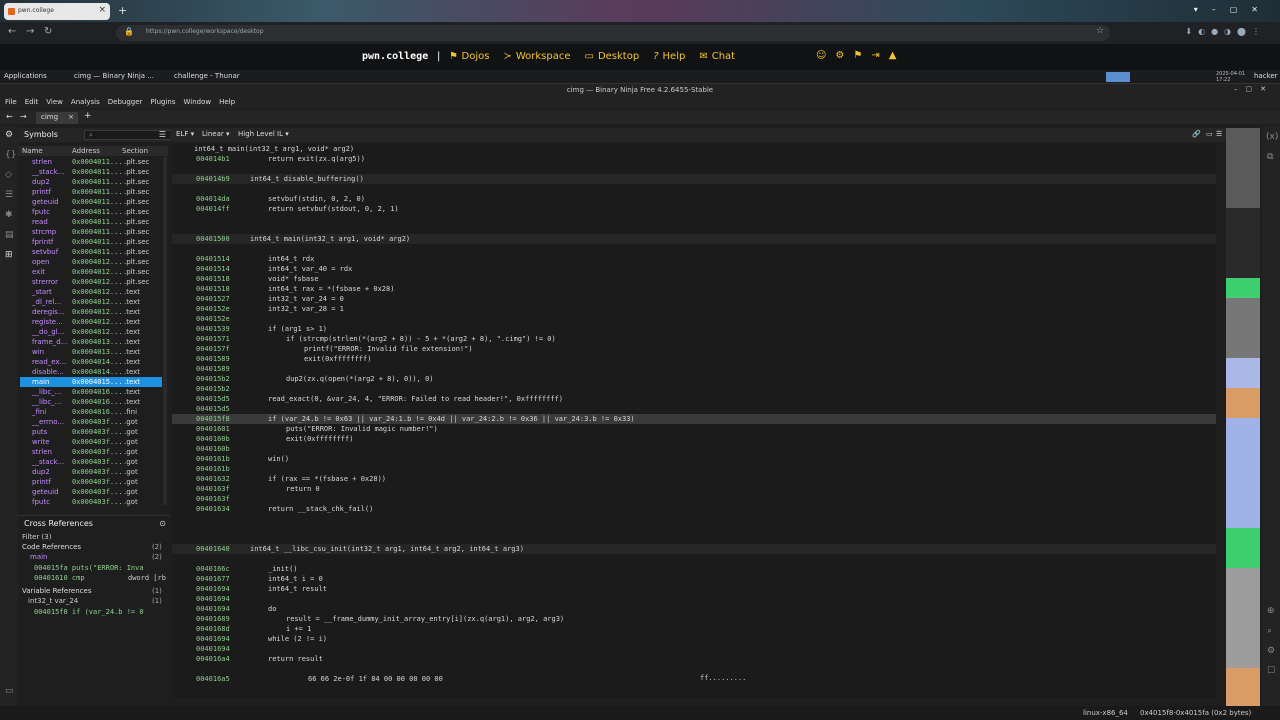 This screenshot has width=1280, height=720. What do you see at coordinates (694, 679) in the screenshot?
I see `code-line: 004016a5 66 66 2e-0f 1f 84 00 00 00 00 00` at bounding box center [694, 679].